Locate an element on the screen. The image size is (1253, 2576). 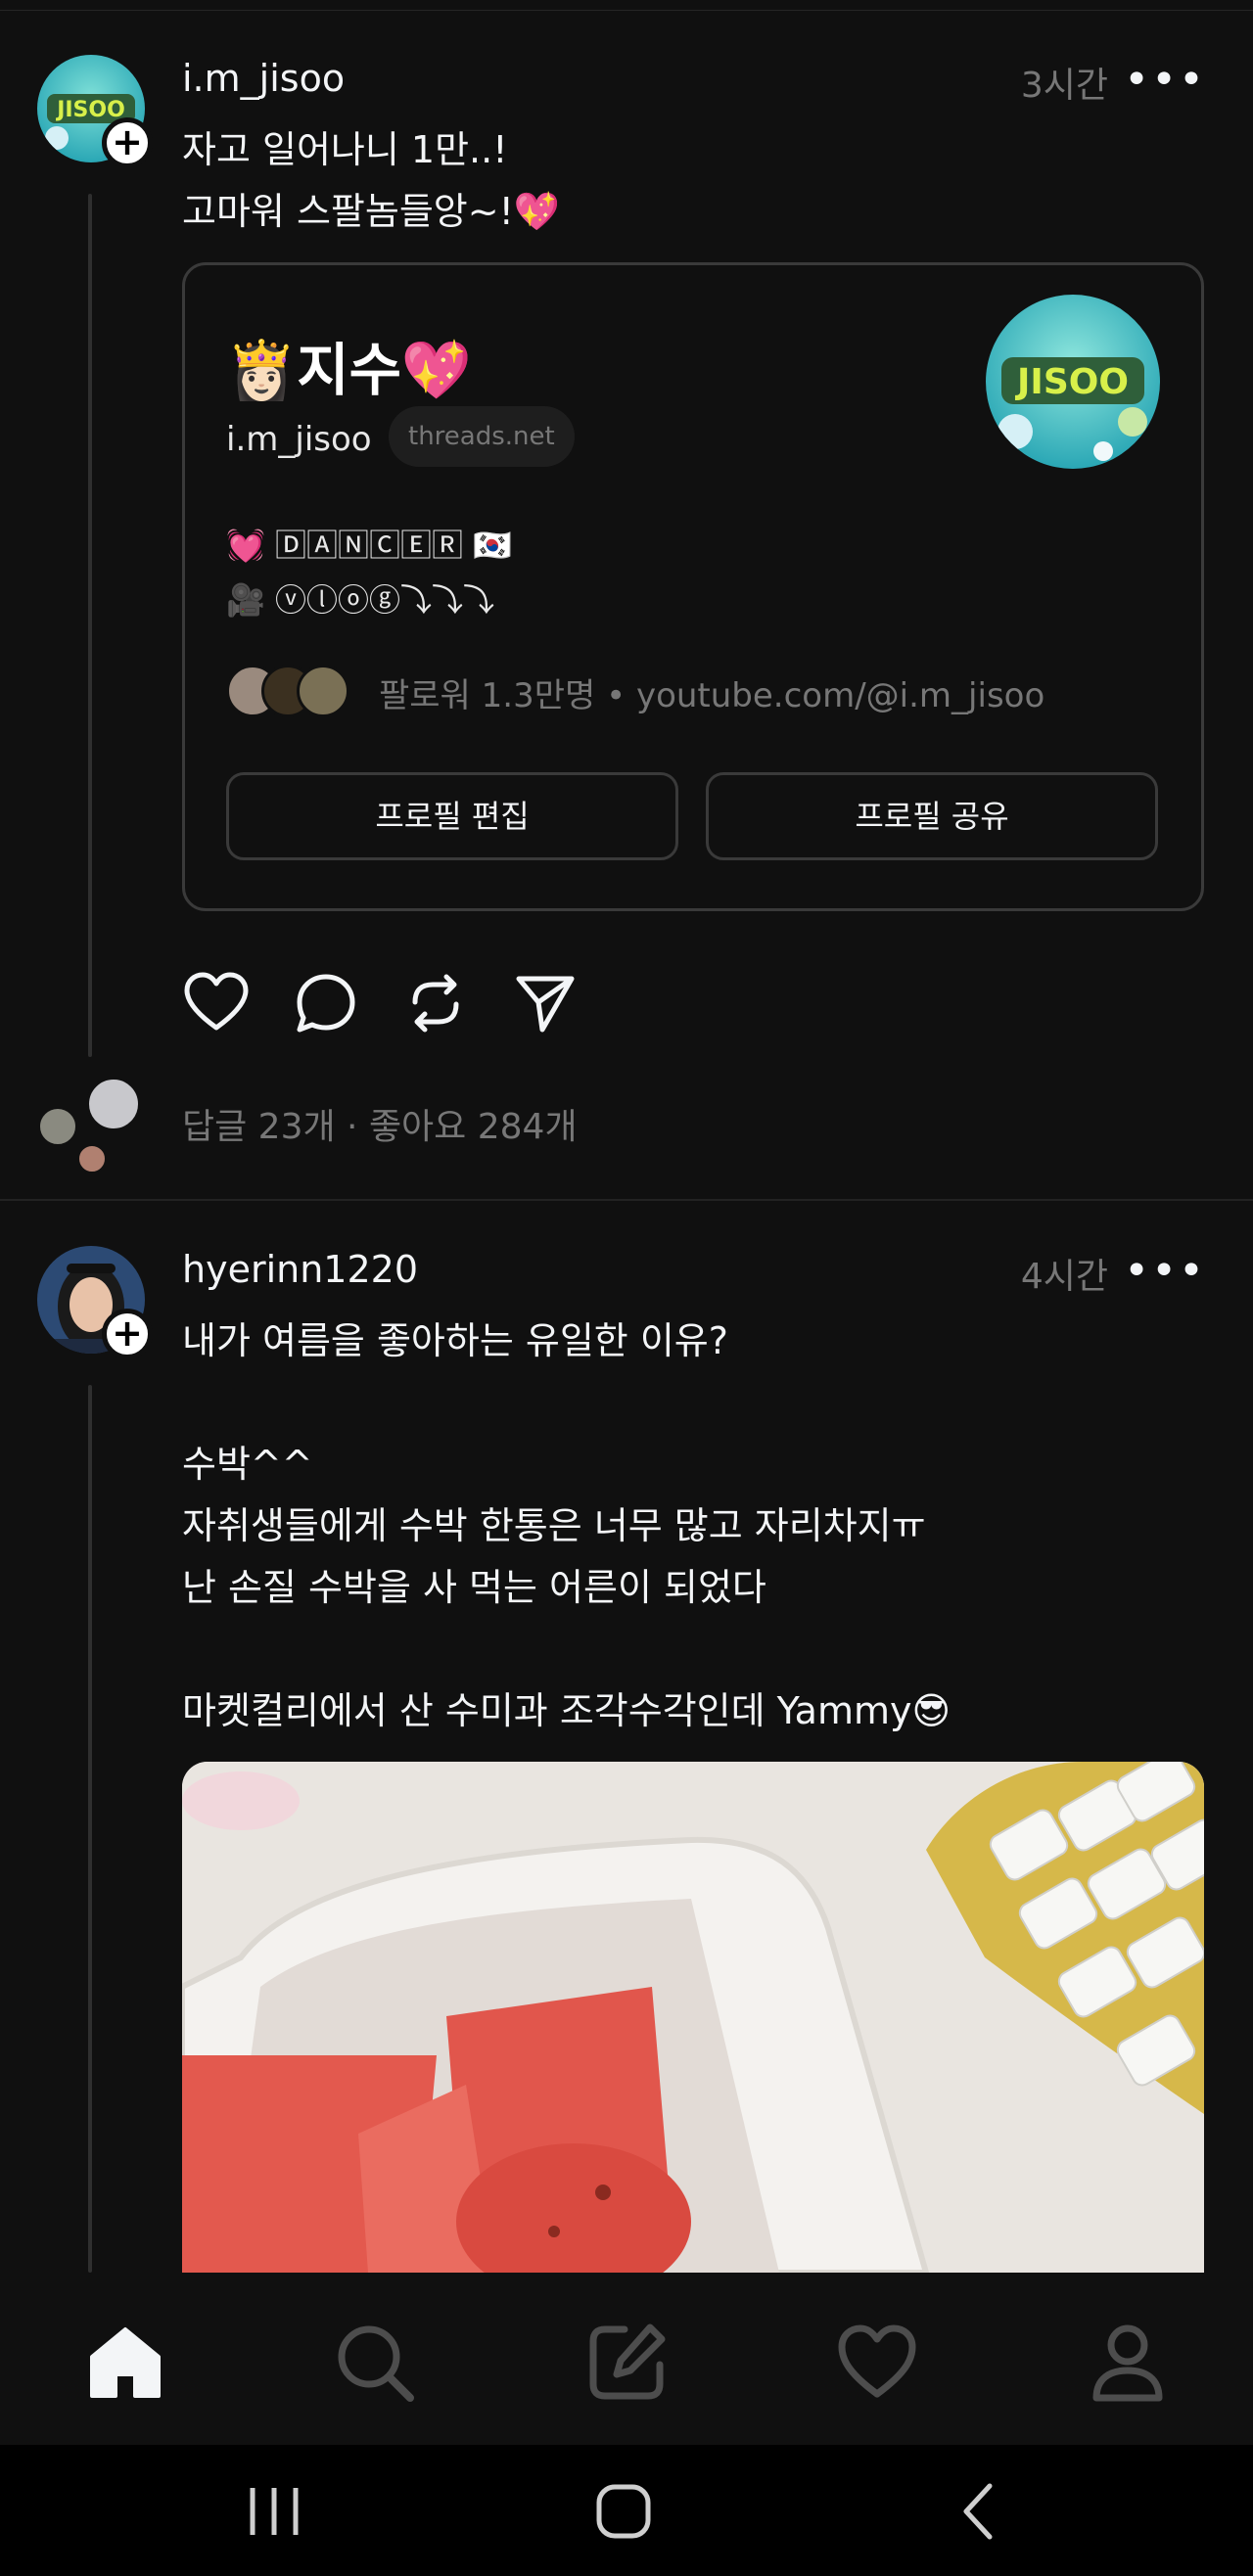
recents-icon is located at coordinates (274, 2512).